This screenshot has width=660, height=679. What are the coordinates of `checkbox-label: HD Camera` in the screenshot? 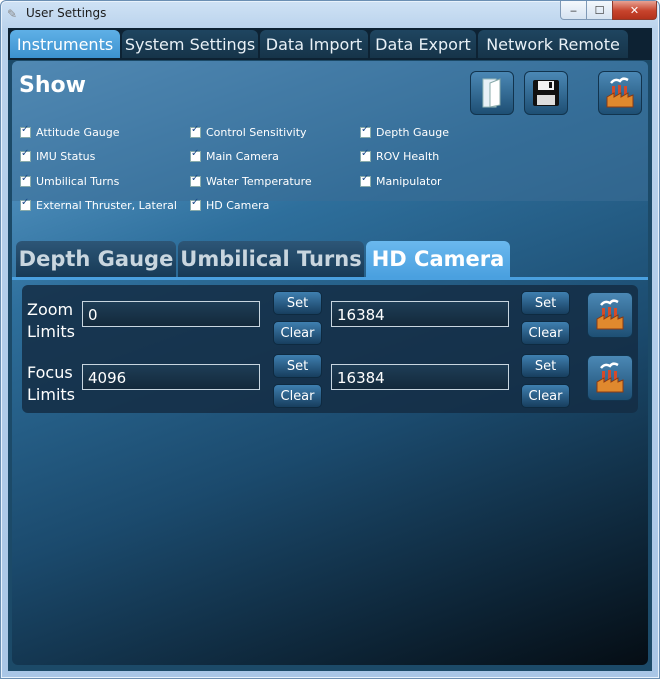 It's located at (238, 205).